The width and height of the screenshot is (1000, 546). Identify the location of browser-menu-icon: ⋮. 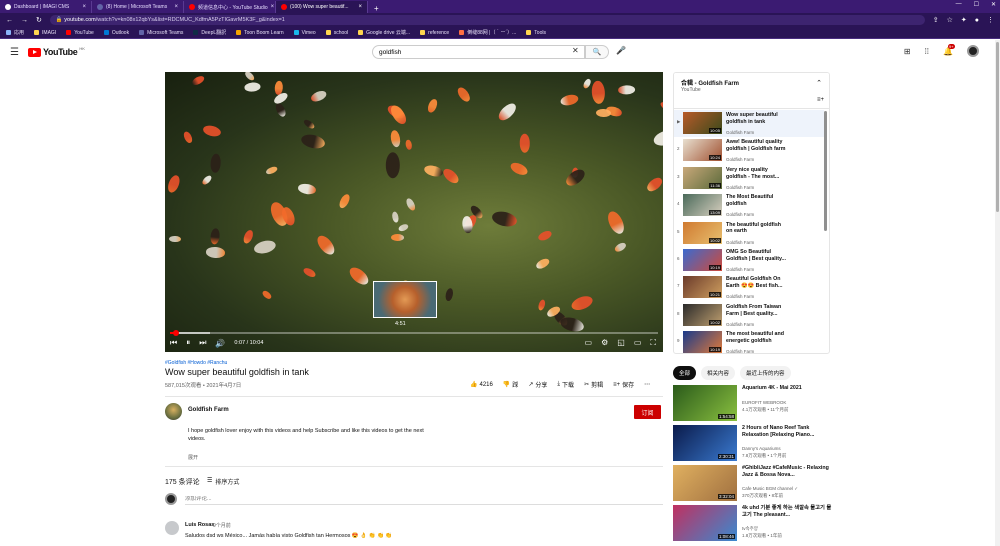
(990, 20).